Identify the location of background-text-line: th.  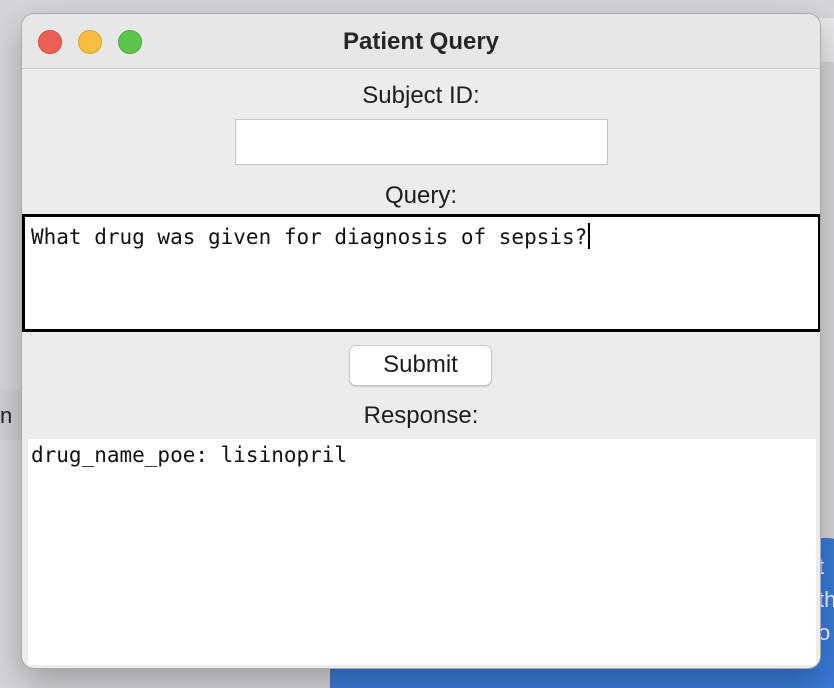
(826, 599).